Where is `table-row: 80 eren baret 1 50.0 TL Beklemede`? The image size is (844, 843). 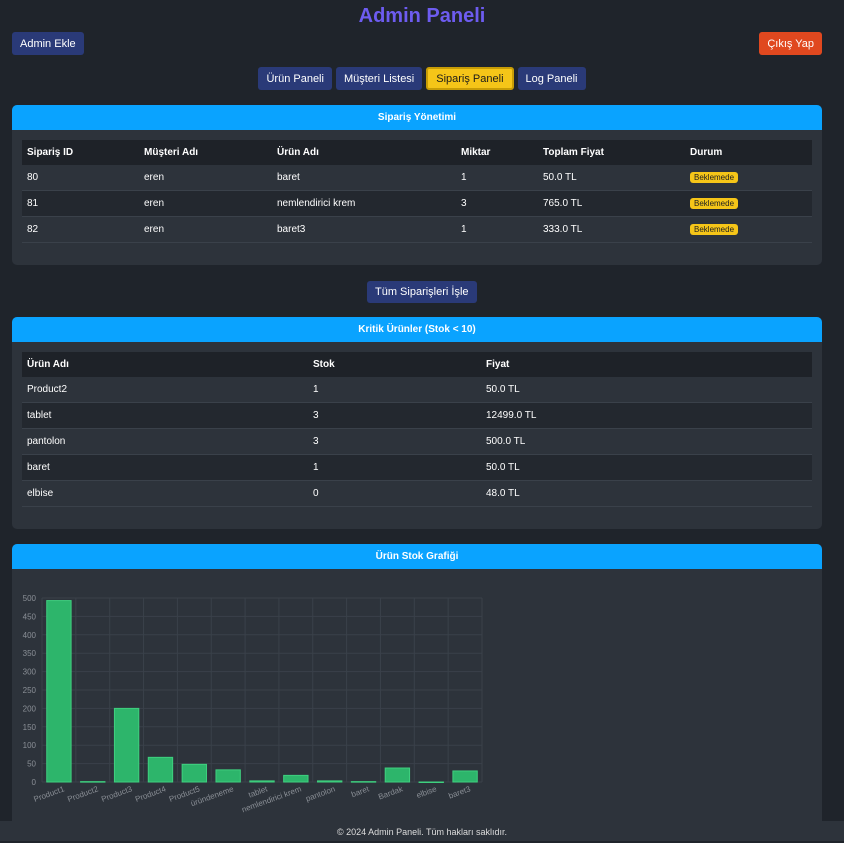 table-row: 80 eren baret 1 50.0 TL Beklemede is located at coordinates (417, 178).